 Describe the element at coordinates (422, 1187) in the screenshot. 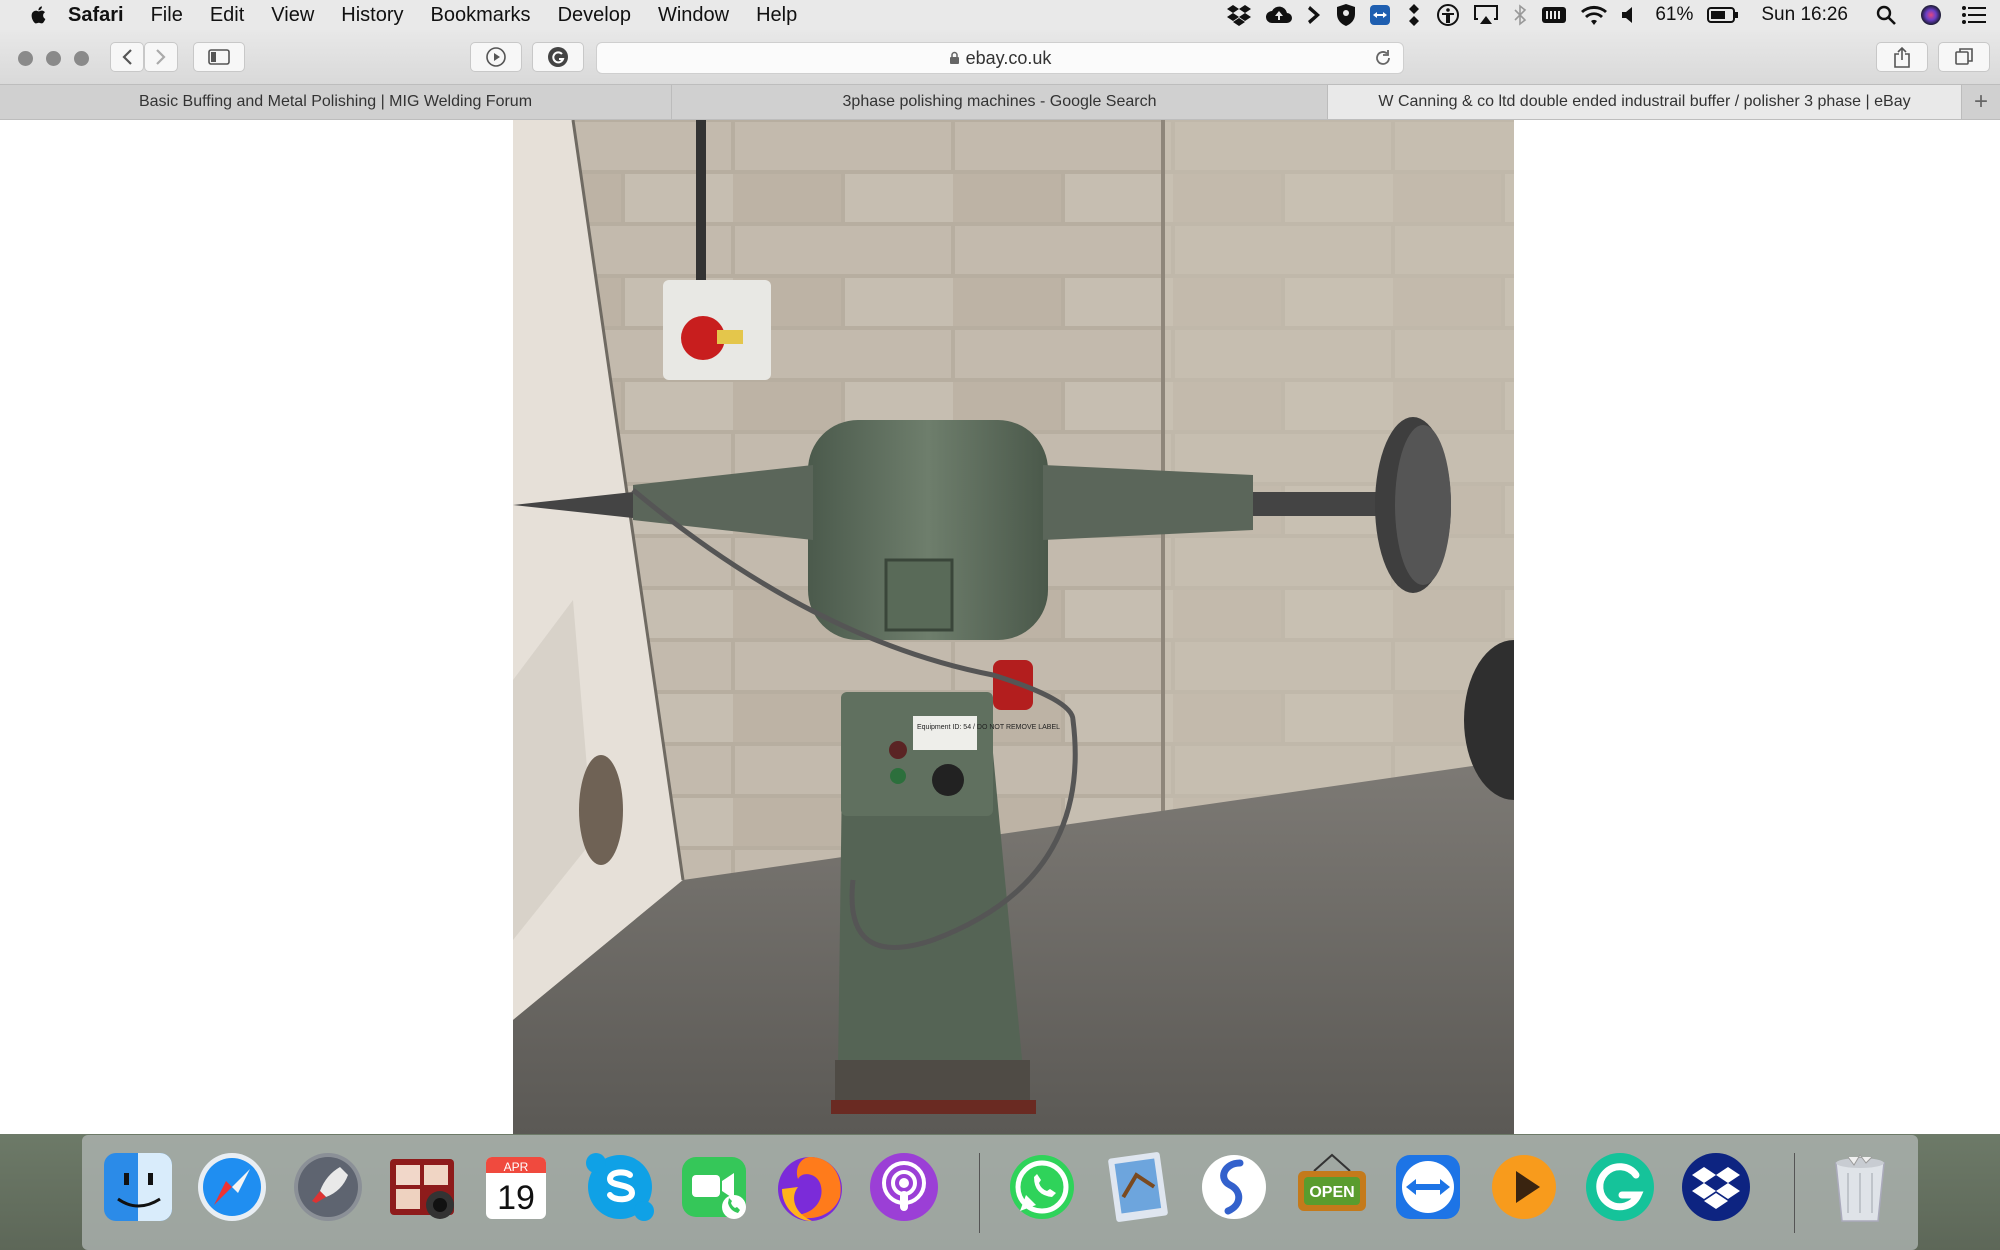

I see `photo-booth-icon` at that location.